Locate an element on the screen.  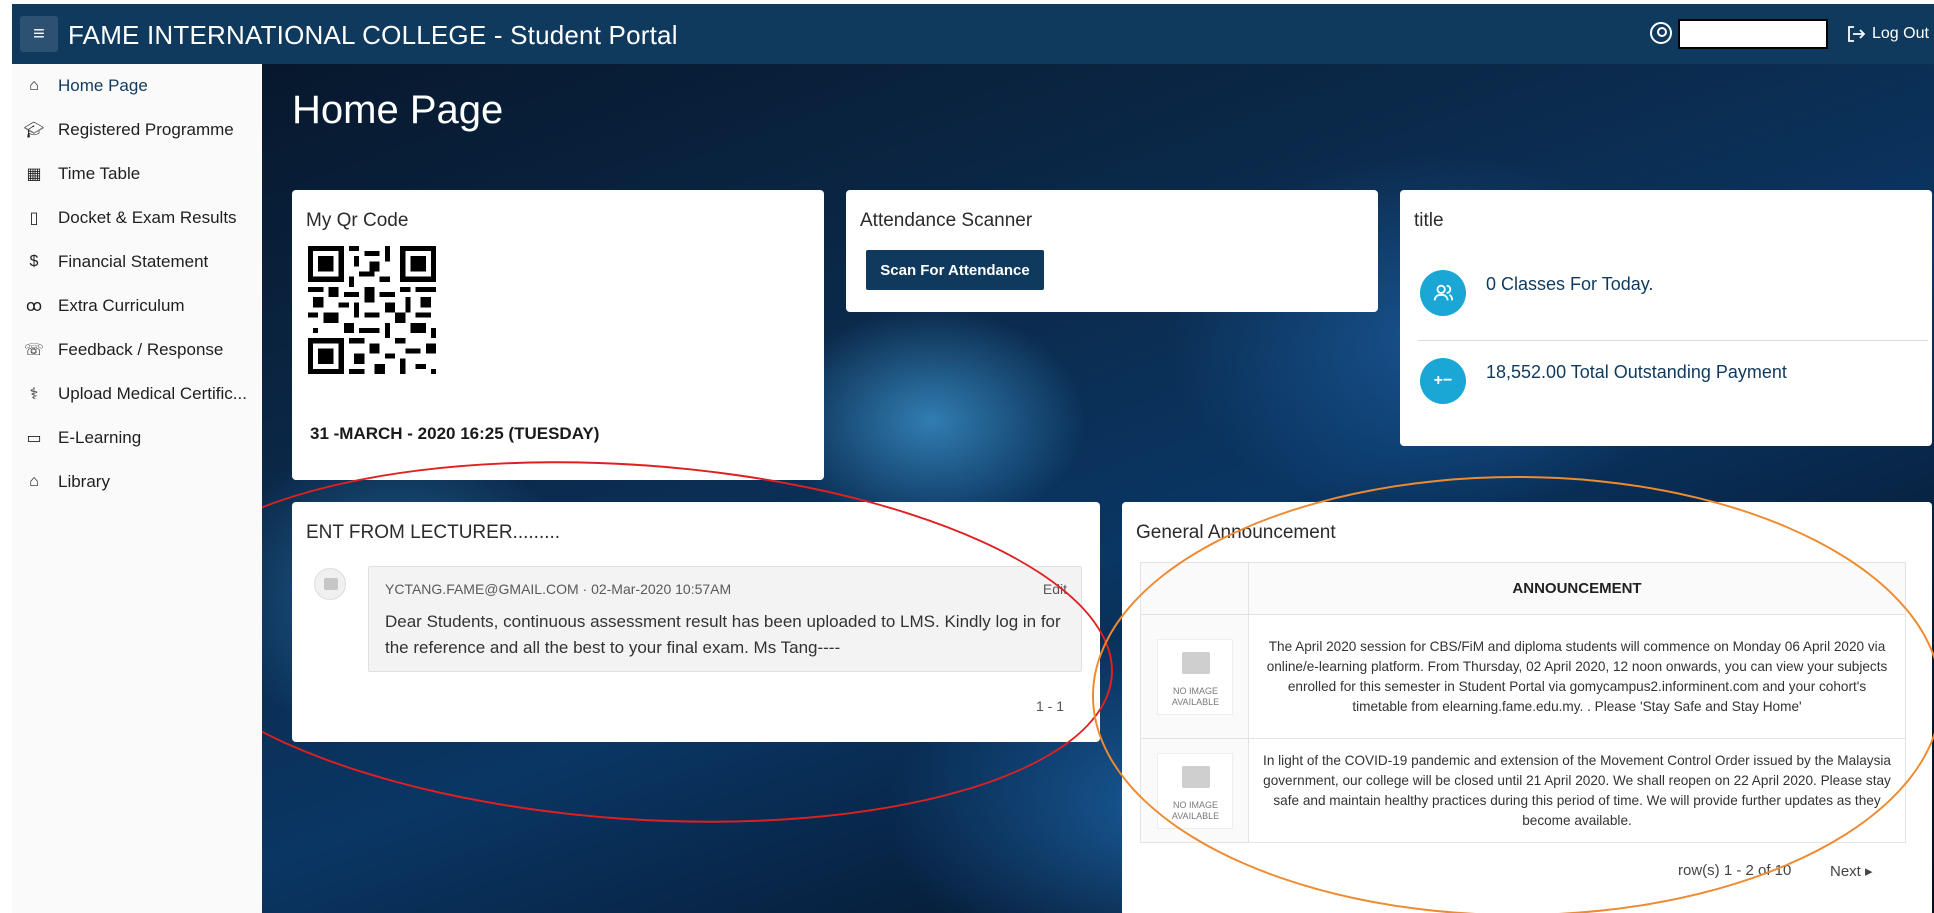
sidebar-item-financial-statement: $ Financial Statement is located at coordinates (137, 262).